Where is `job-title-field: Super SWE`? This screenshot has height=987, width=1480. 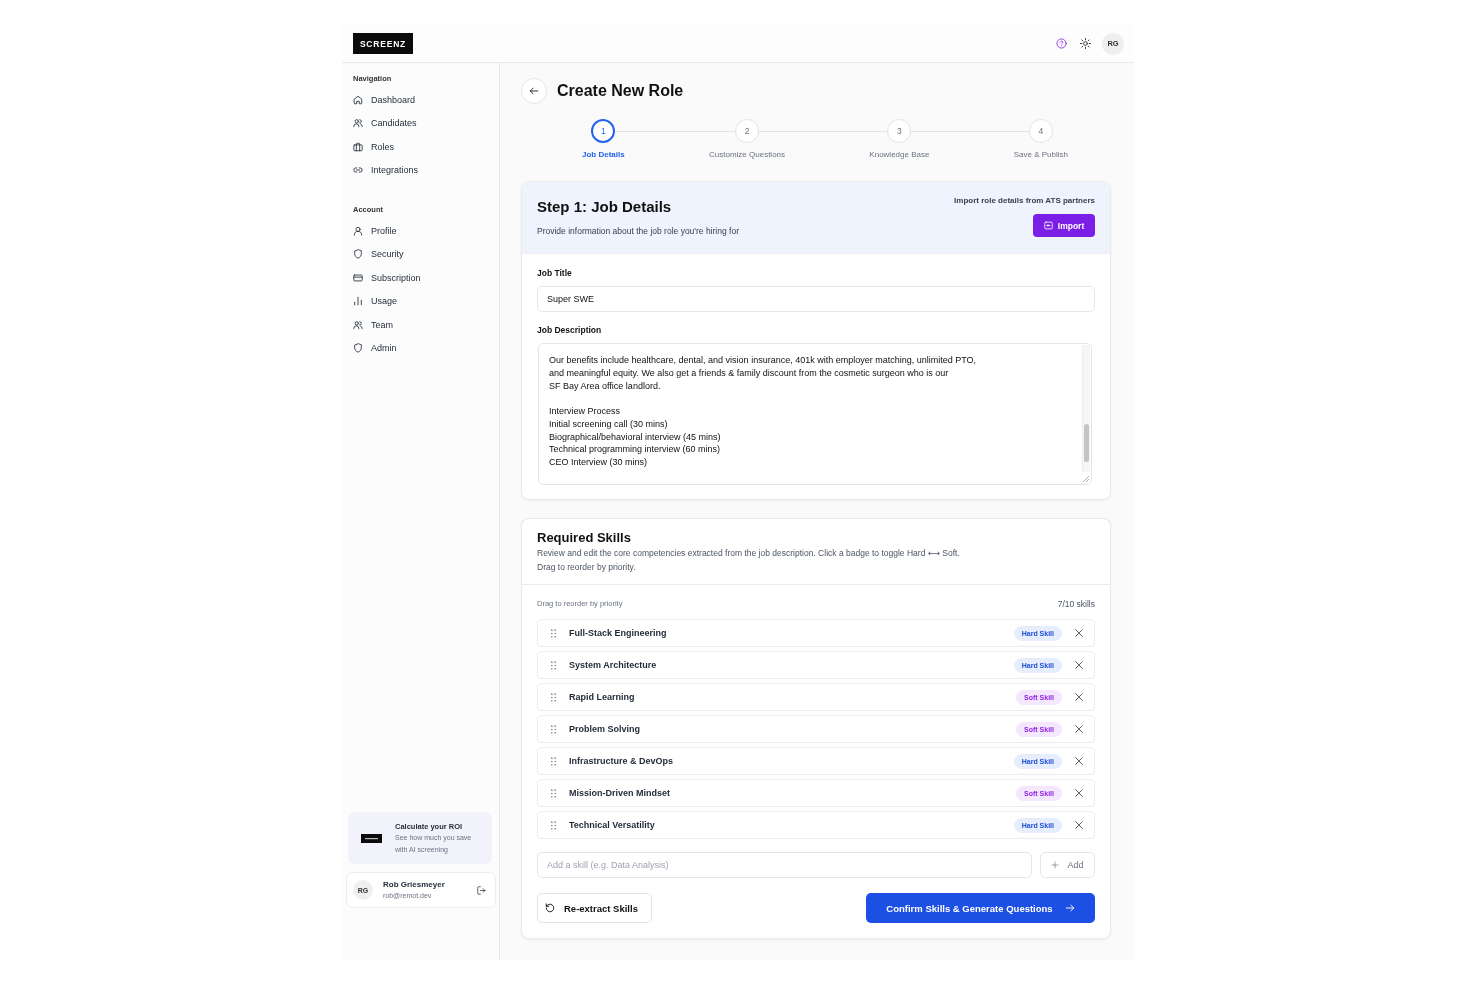 job-title-field: Super SWE is located at coordinates (816, 299).